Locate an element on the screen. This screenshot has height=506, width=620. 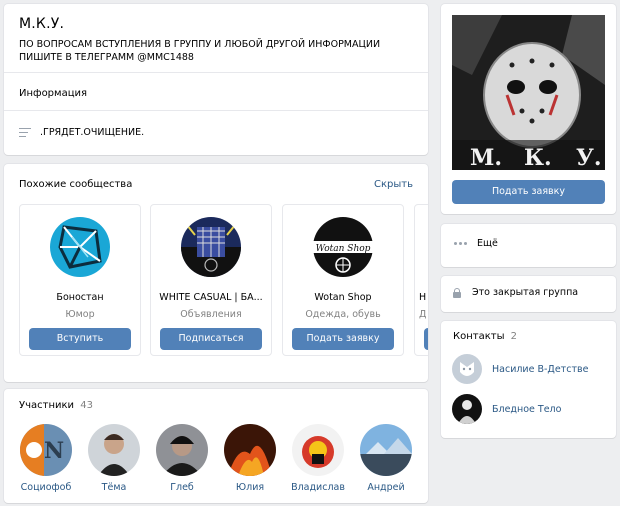
community-type: Д is located at coordinates (423, 314).